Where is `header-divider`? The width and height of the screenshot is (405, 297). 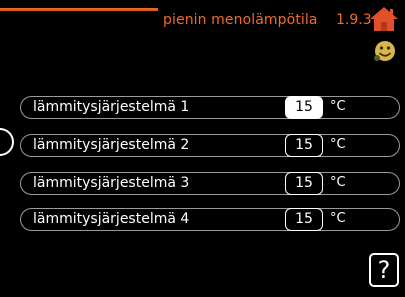
header-divider is located at coordinates (79, 9).